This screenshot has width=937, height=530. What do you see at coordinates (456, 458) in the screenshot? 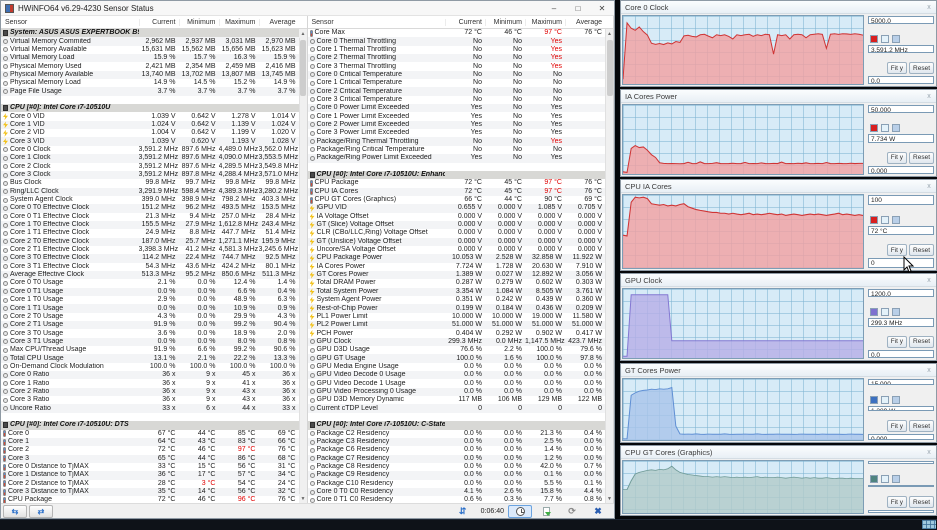
I see `sensor-row: Package C7 Residency 0.0 % 0.0 % 1.2 % 0.0 %` at bounding box center [456, 458].